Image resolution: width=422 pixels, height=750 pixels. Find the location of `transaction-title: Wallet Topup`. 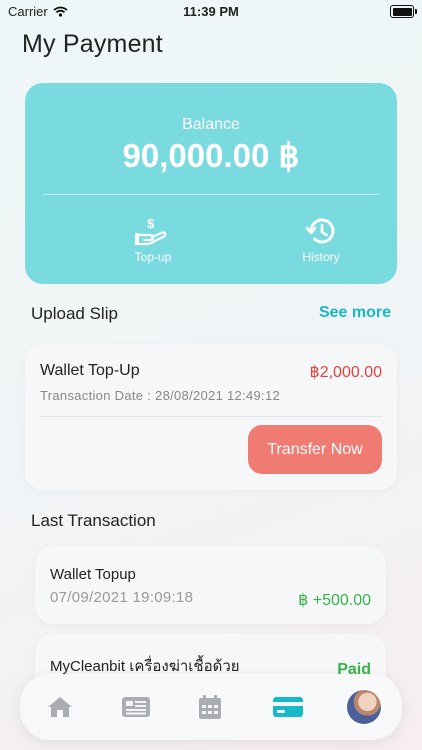

transaction-title: Wallet Topup is located at coordinates (93, 574).